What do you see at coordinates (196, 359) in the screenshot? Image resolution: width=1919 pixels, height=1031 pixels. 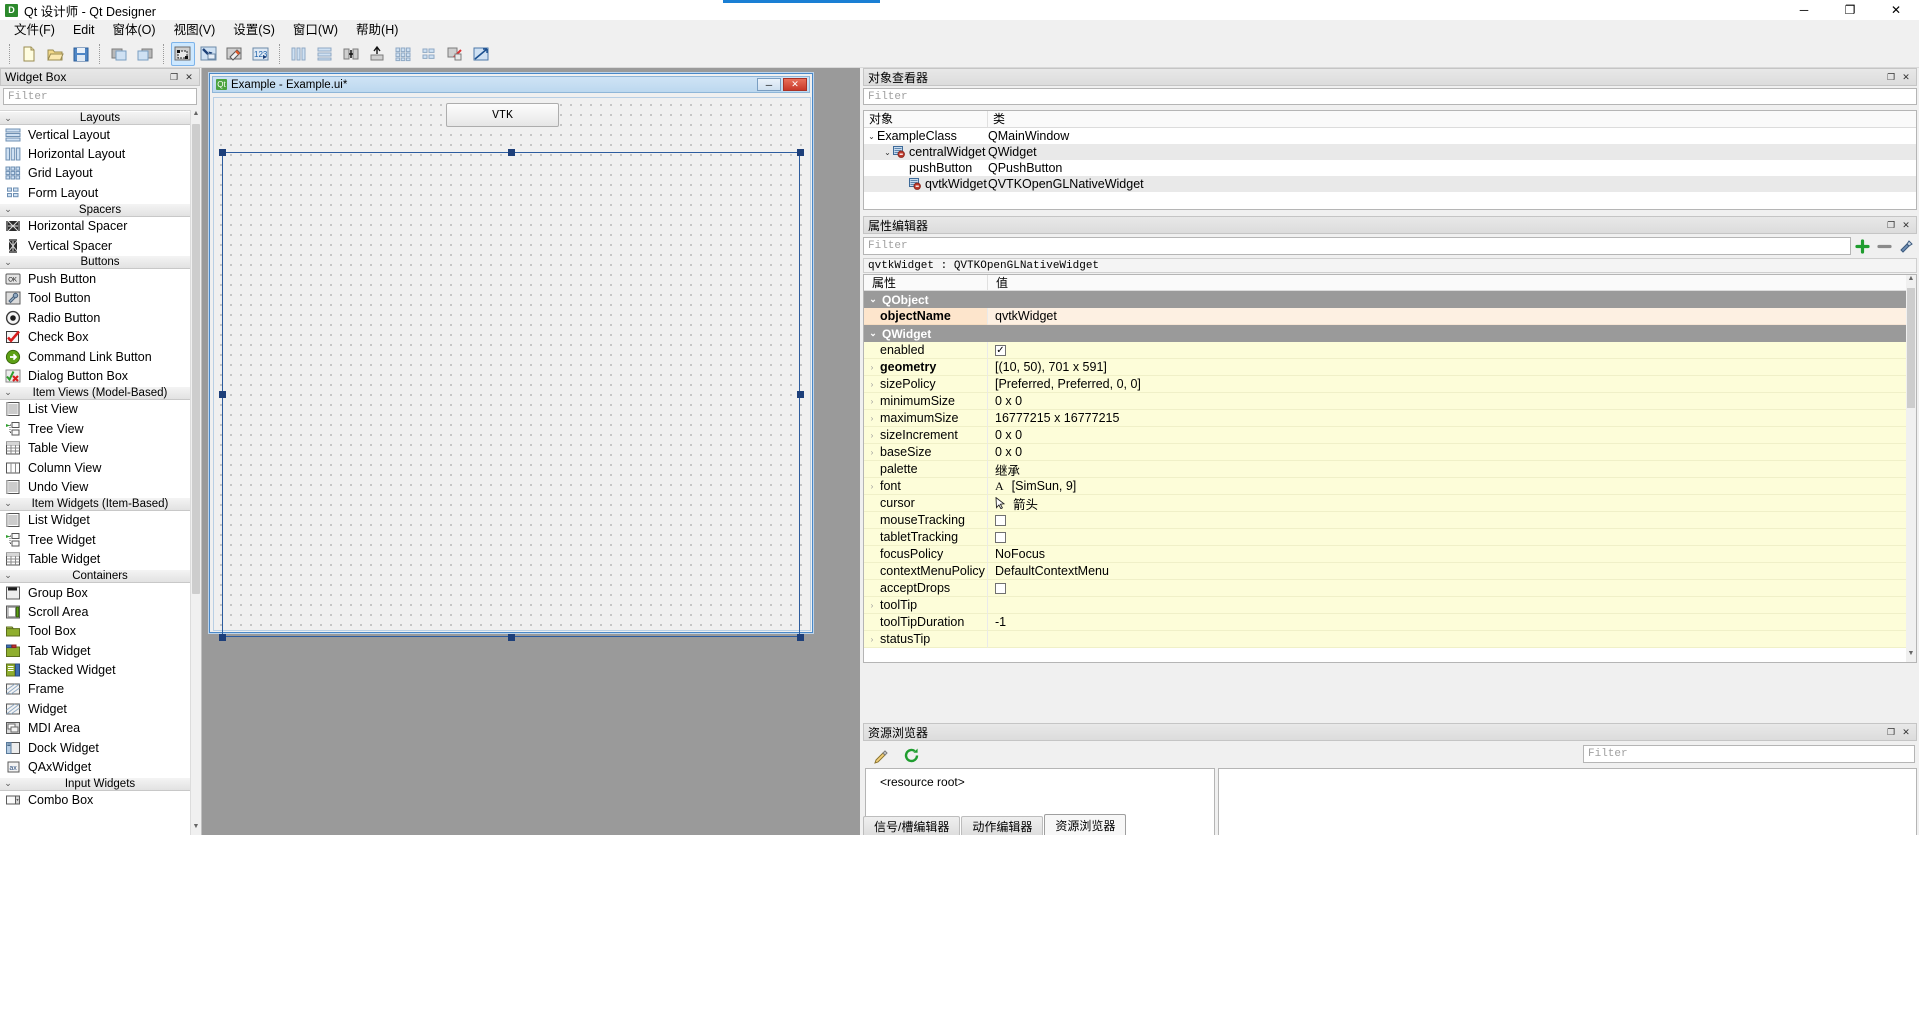 I see `scroll-thumb` at bounding box center [196, 359].